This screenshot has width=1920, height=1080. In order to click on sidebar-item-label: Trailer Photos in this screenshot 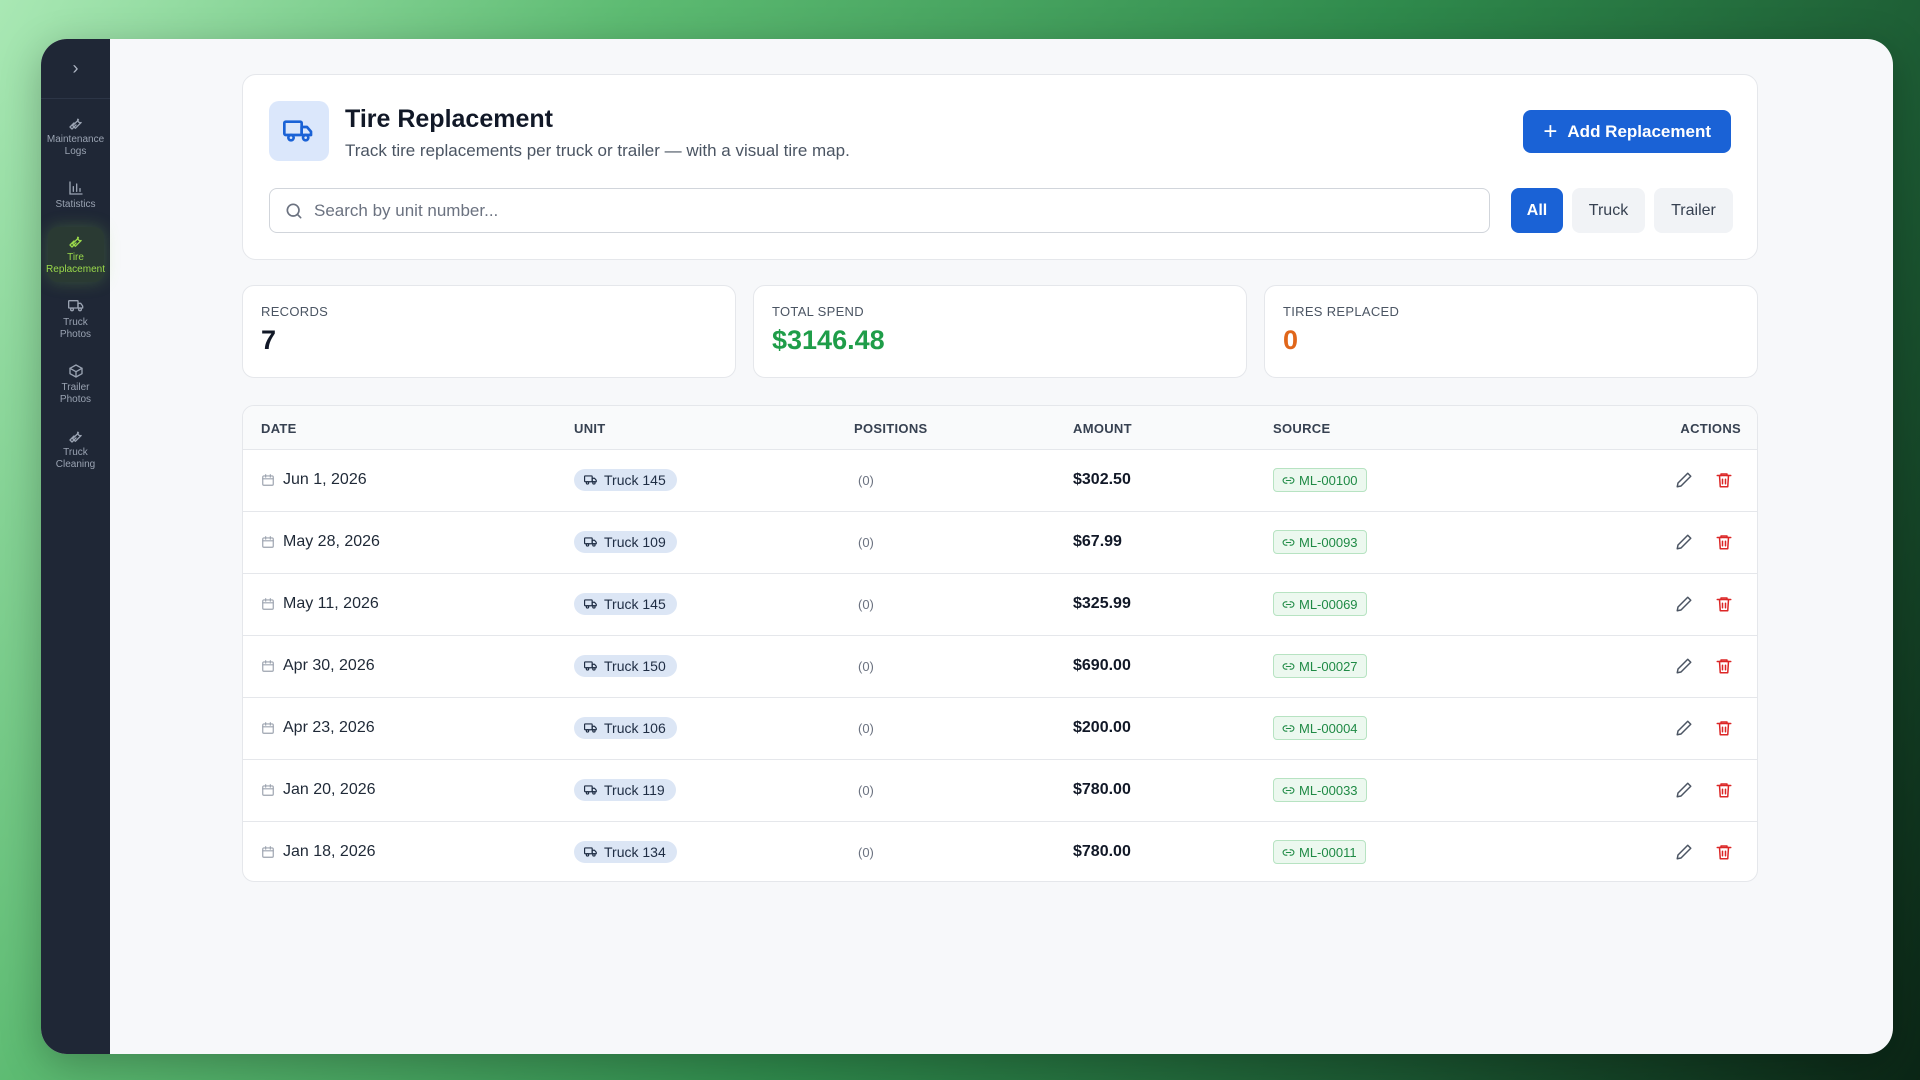, I will do `click(75, 393)`.